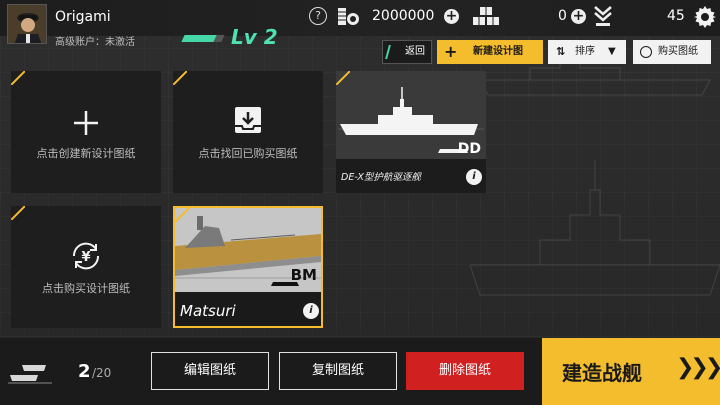  Describe the element at coordinates (469, 149) in the screenshot. I see `ship-class-tag: DD` at that location.